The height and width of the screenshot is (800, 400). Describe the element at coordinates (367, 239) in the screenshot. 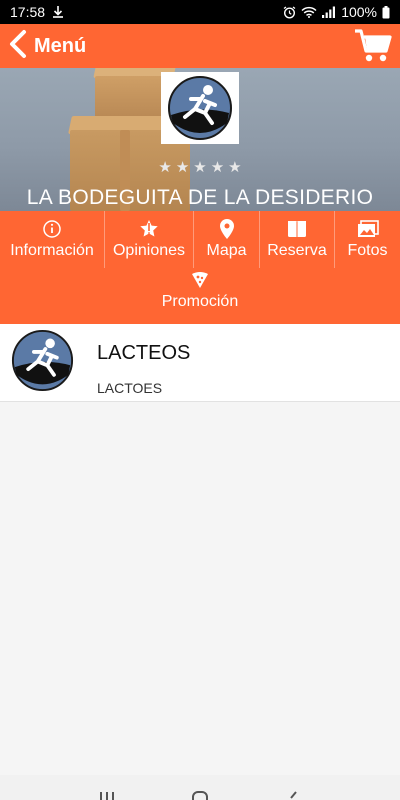

I see `tab-fotos: Fotos` at that location.